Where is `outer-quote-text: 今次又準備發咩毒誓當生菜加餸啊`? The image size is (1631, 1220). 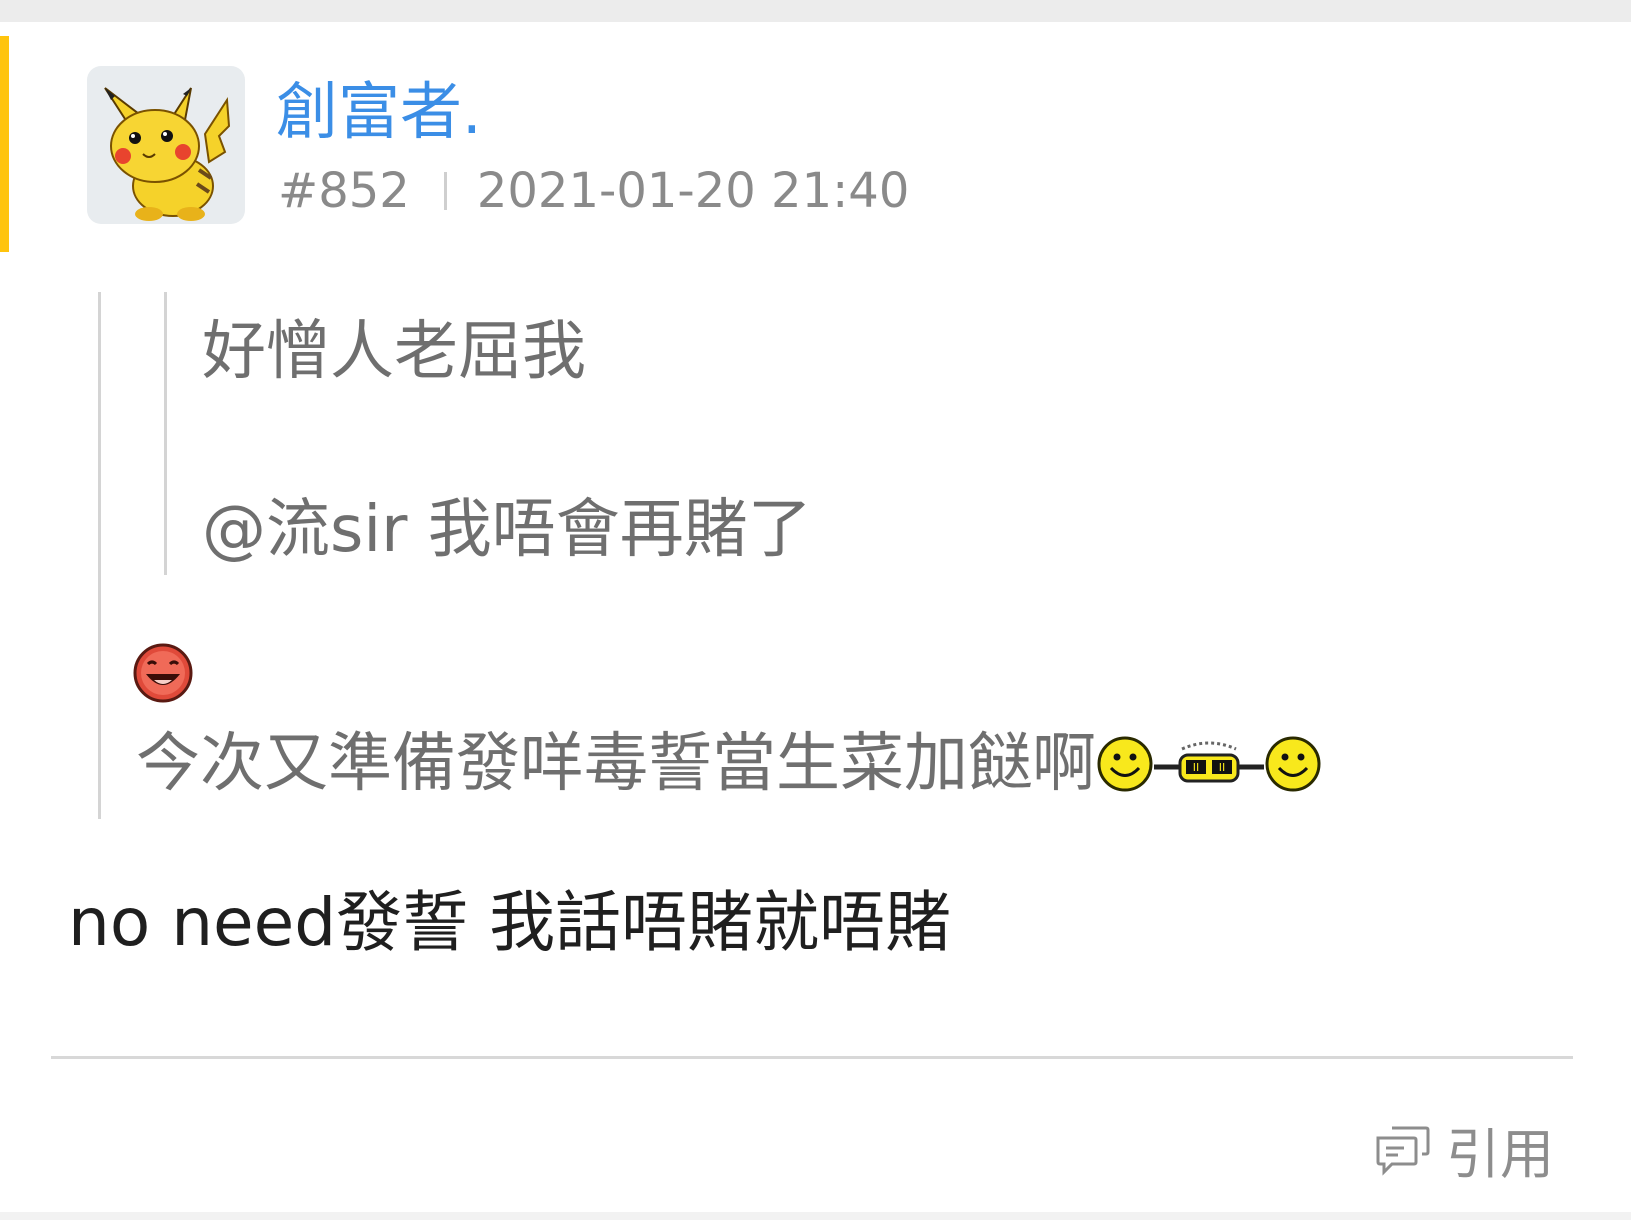 outer-quote-text: 今次又準備發咩毒誓當生菜加餸啊 is located at coordinates (616, 764).